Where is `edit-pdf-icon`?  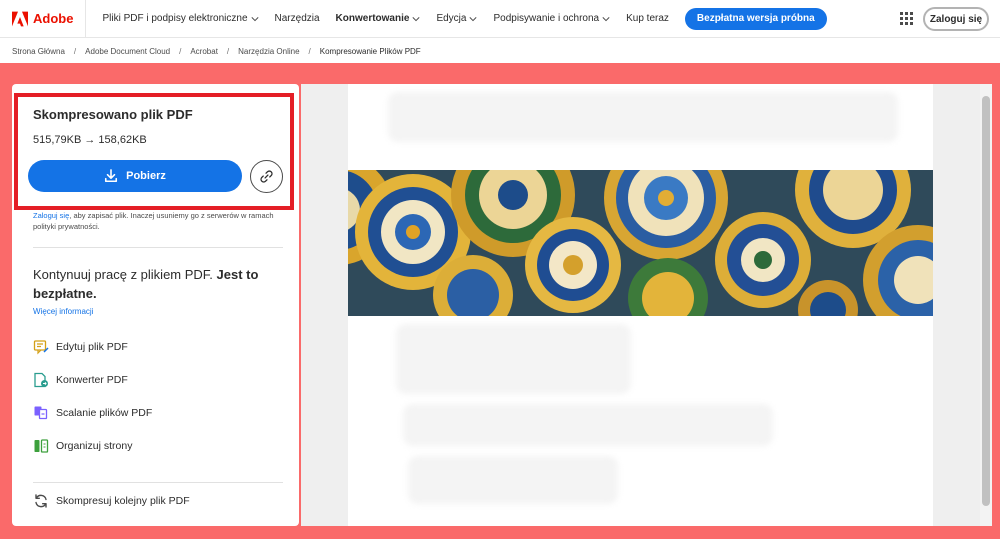 edit-pdf-icon is located at coordinates (41, 347).